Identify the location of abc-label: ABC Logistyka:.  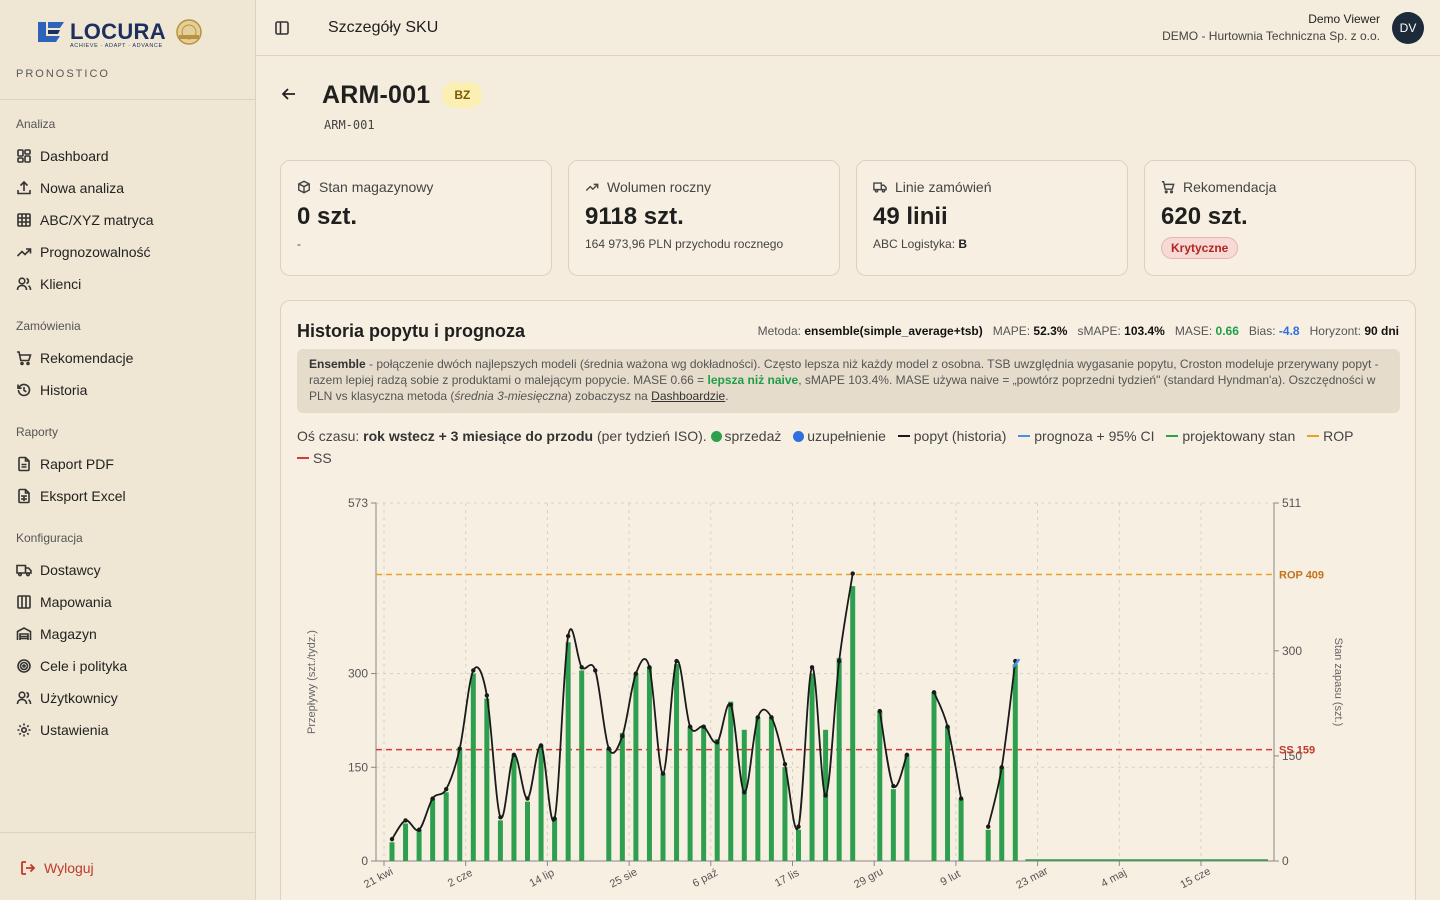
(914, 244).